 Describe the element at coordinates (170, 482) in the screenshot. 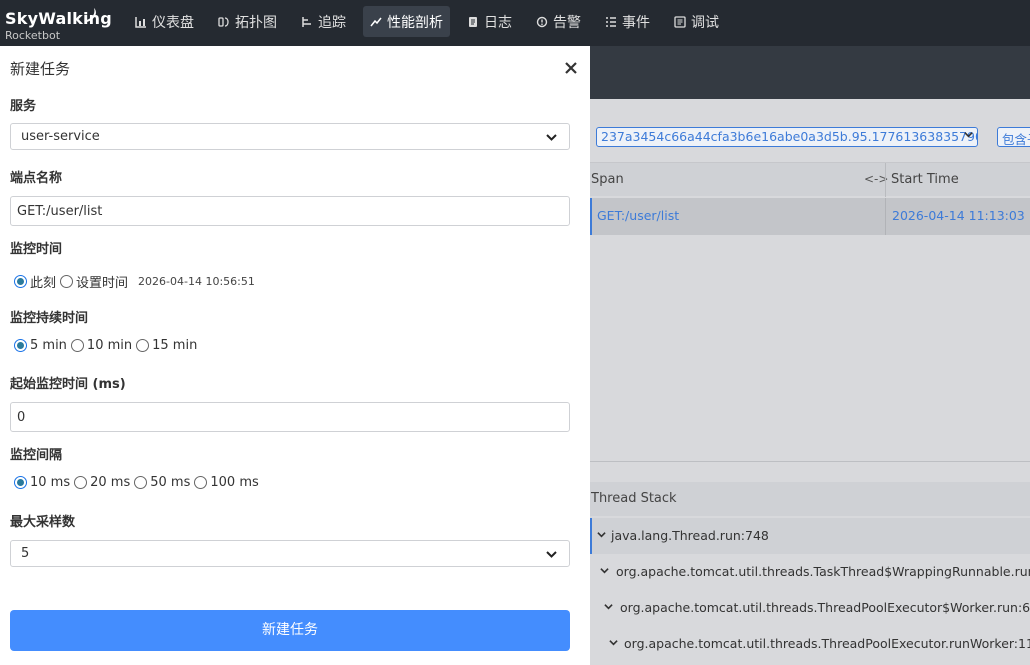

I see `radio-50ms-label: 50 ms` at that location.